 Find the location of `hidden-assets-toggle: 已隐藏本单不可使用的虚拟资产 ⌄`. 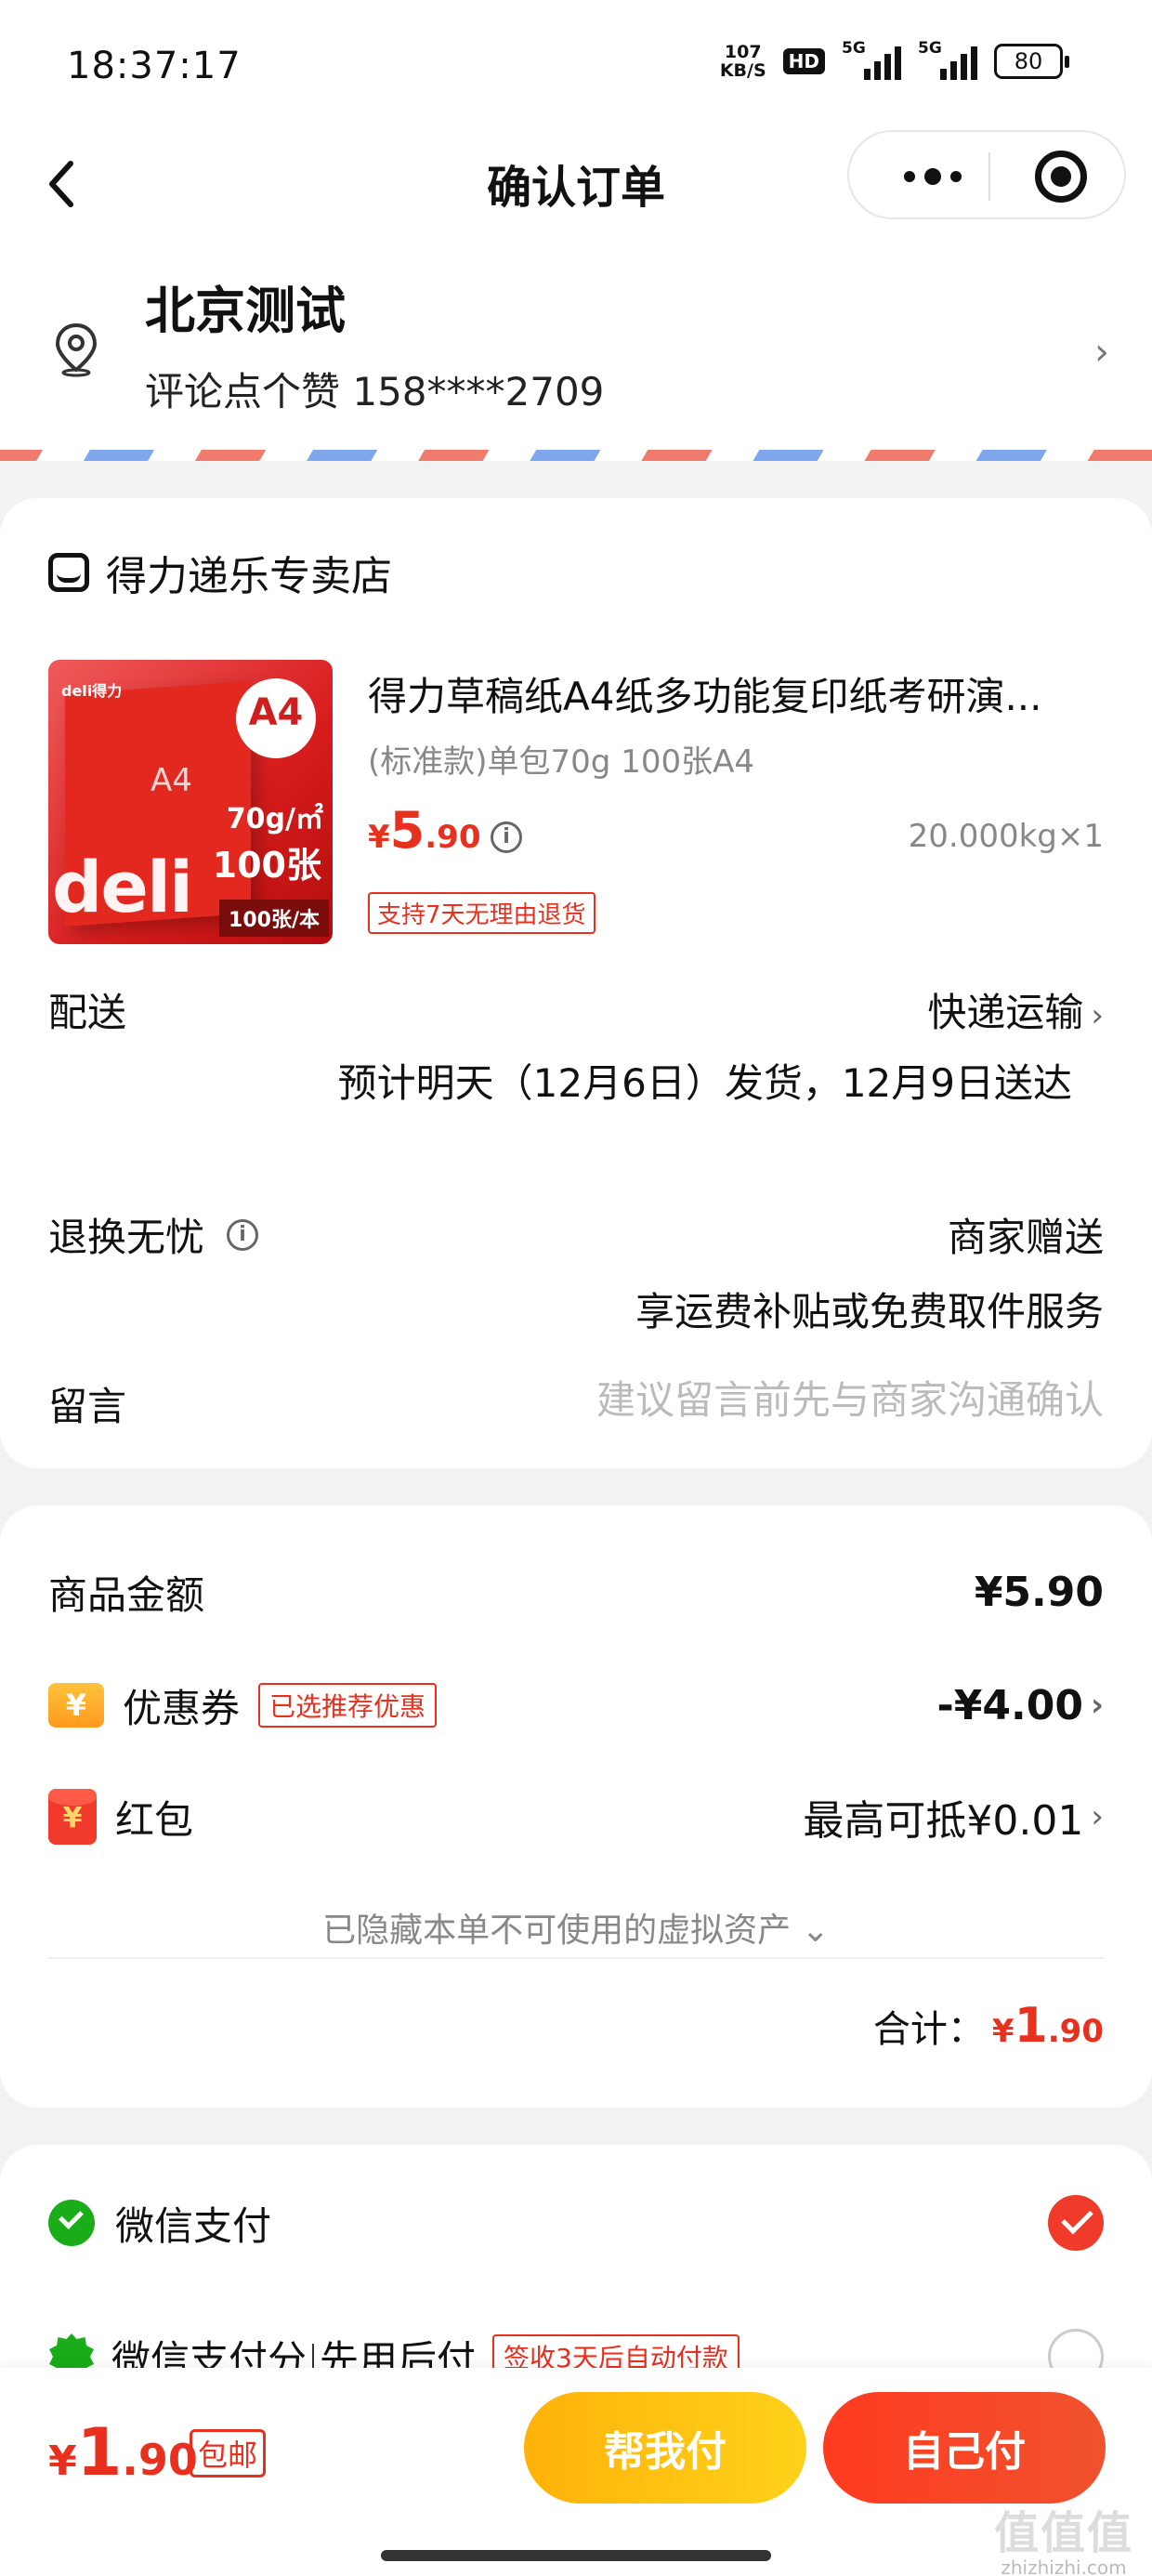

hidden-assets-toggle: 已隐藏本单不可使用的虚拟资产 ⌄ is located at coordinates (576, 1927).